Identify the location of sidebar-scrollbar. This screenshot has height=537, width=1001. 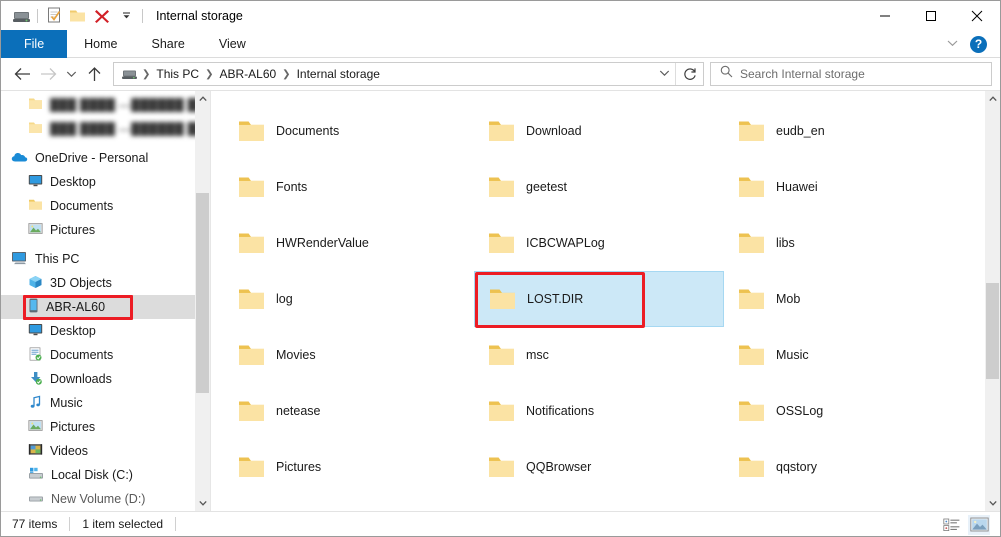
(202, 301).